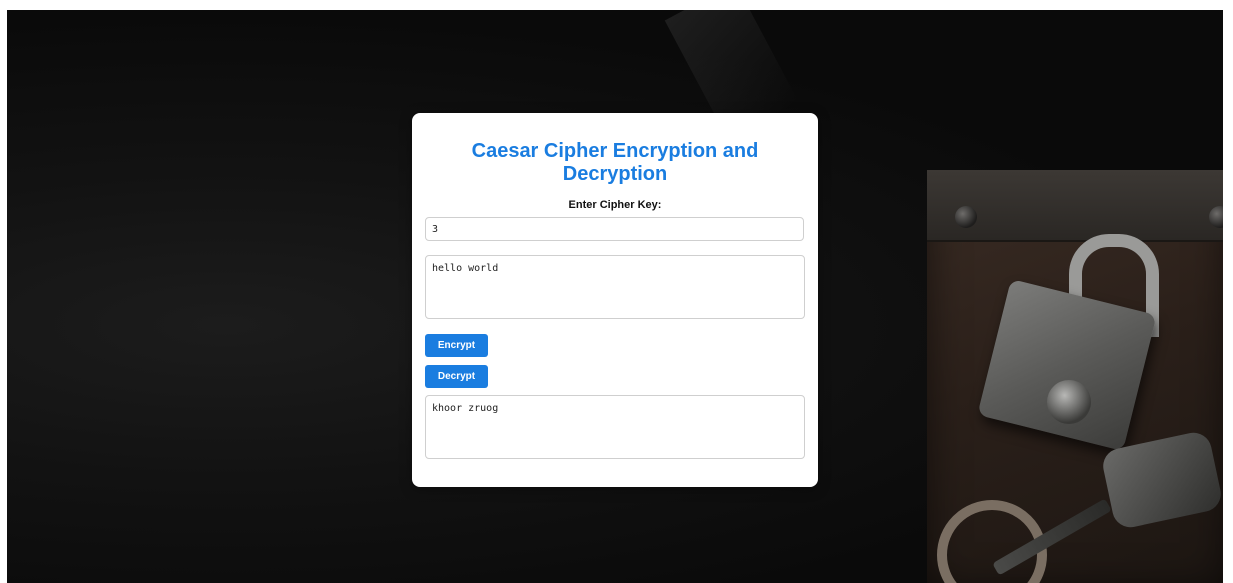 Image resolution: width=1233 pixels, height=583 pixels. I want to click on padlock-knob-graphic, so click(1069, 402).